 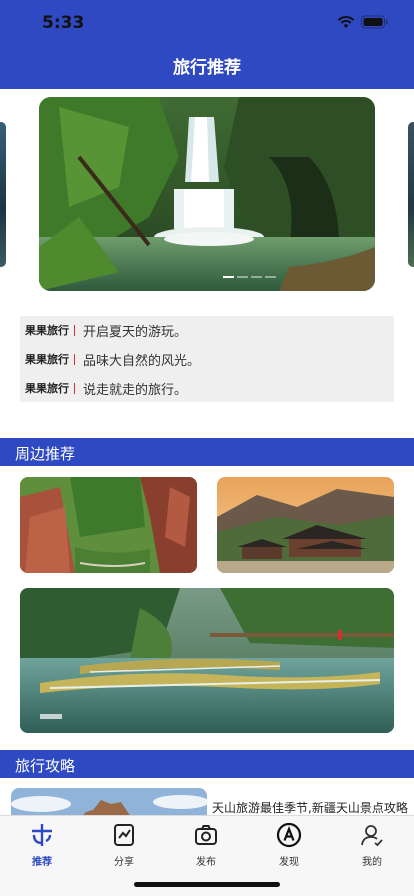 I want to click on share-note-icon, so click(x=124, y=835).